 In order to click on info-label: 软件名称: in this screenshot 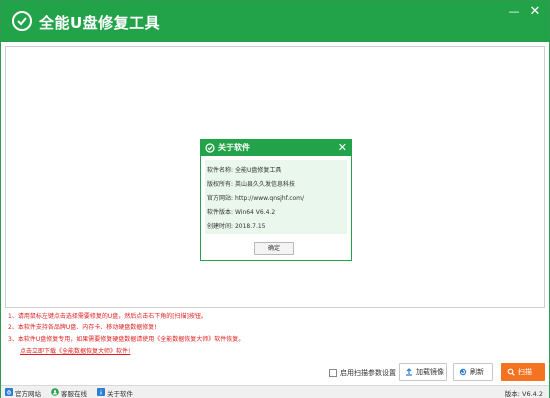, I will do `click(220, 170)`.